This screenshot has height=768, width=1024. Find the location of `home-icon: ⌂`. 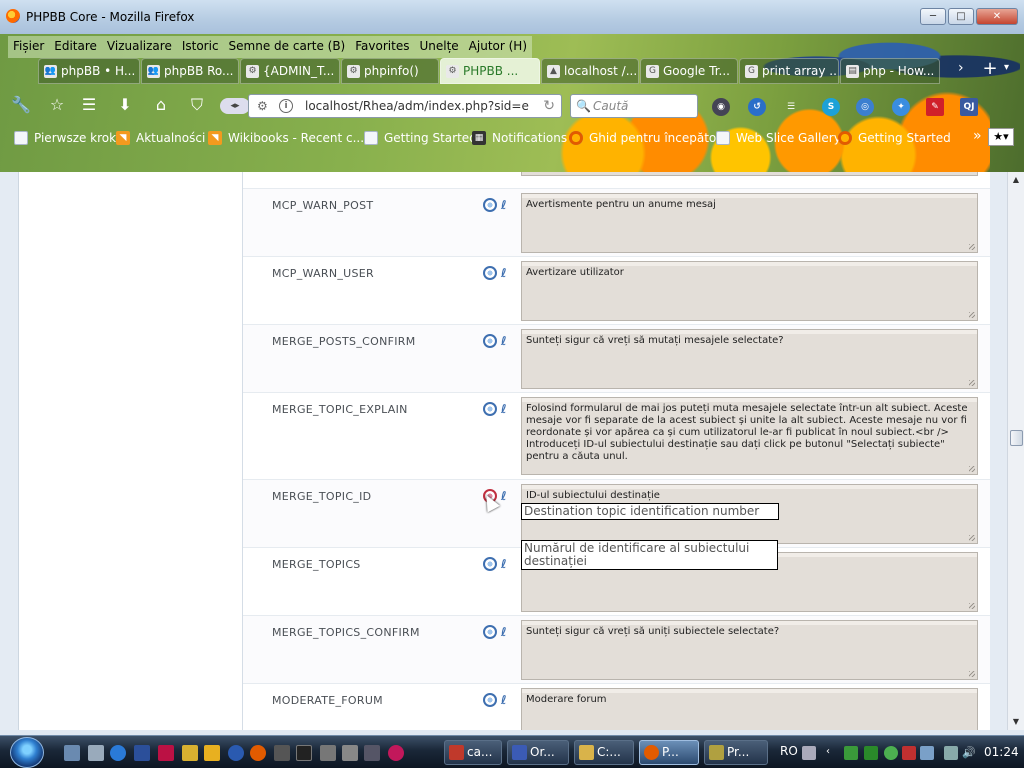

home-icon: ⌂ is located at coordinates (161, 105).